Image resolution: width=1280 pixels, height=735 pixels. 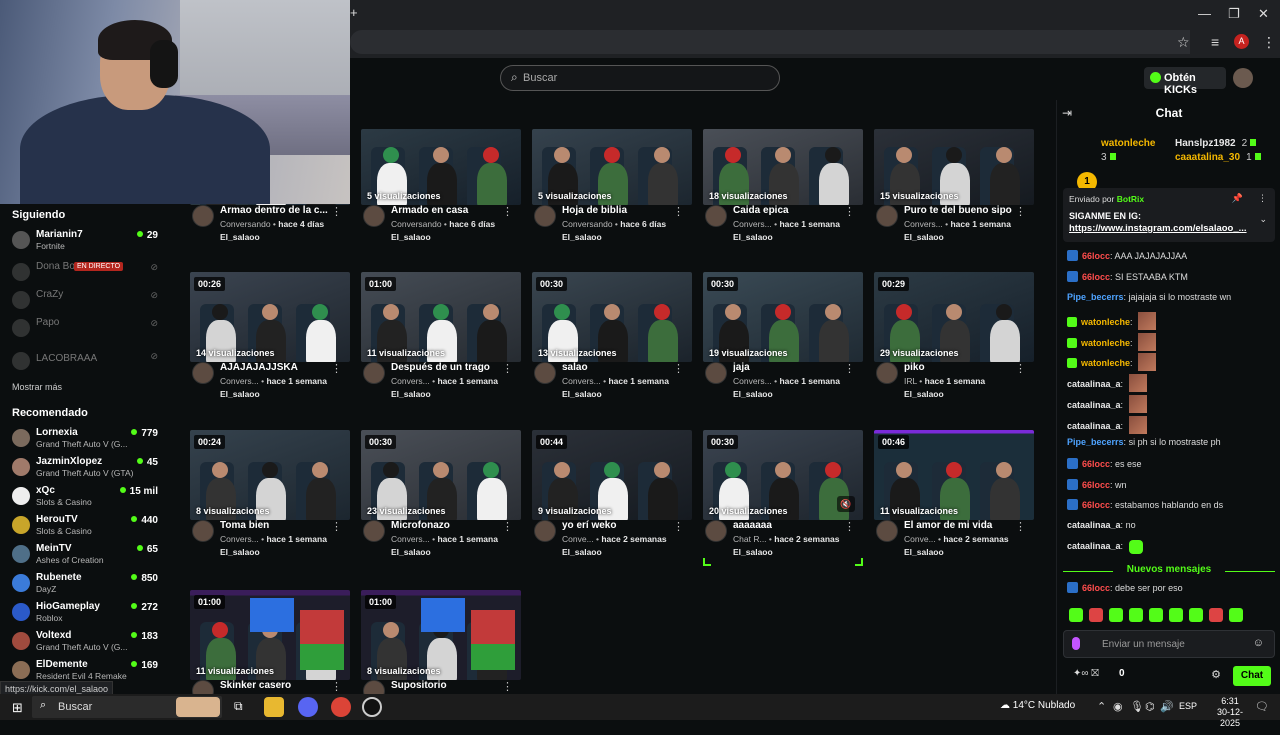 What do you see at coordinates (1215, 42) in the screenshot?
I see `media-control-icon: ≡` at bounding box center [1215, 42].